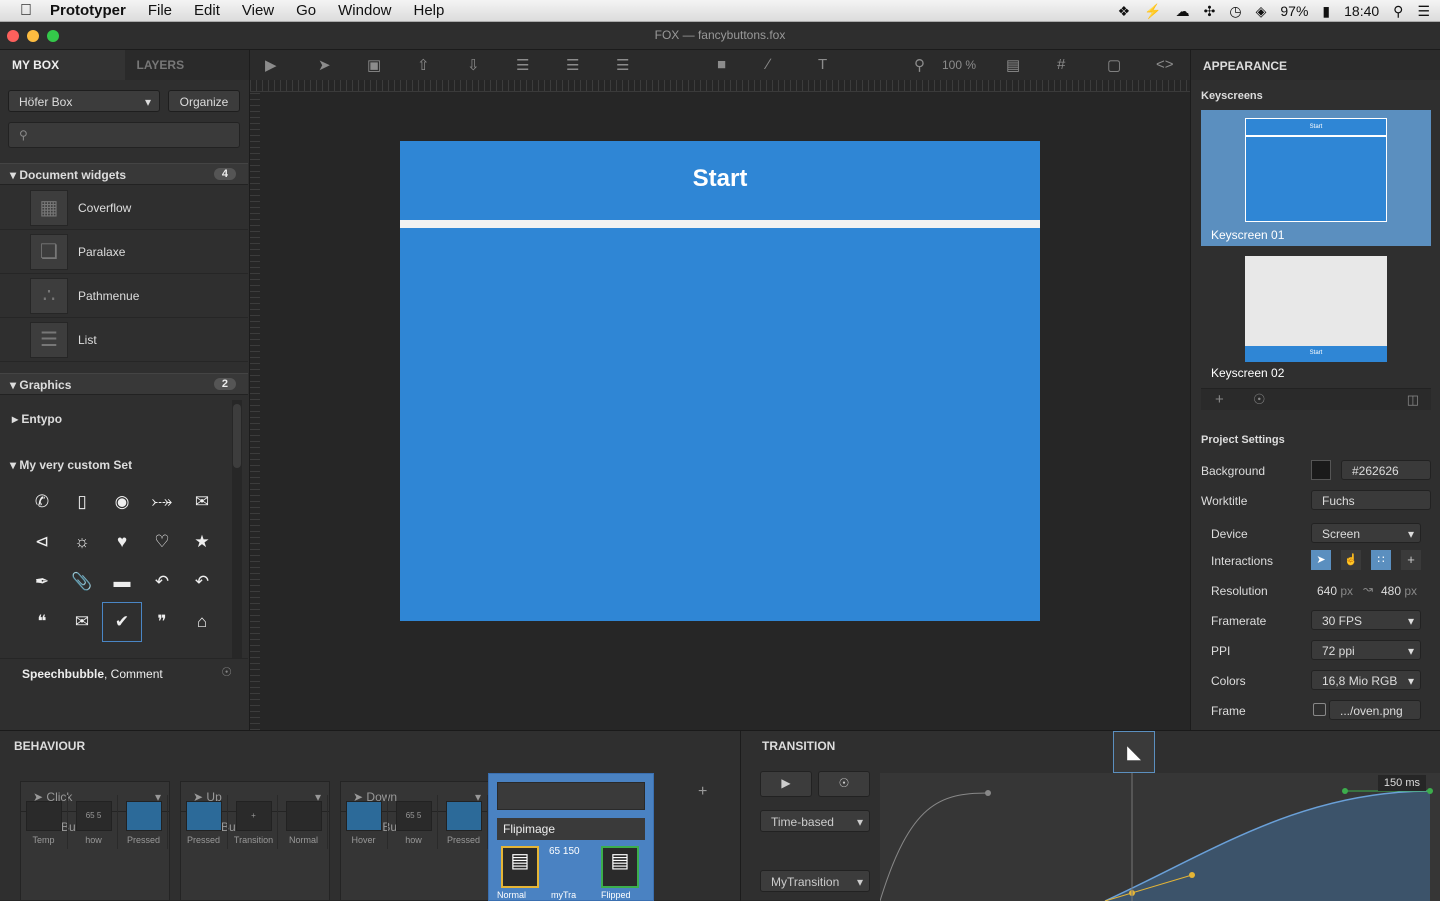 This screenshot has width=1440, height=901. Describe the element at coordinates (1335, 591) in the screenshot. I see `resolution-width: 640 px` at that location.